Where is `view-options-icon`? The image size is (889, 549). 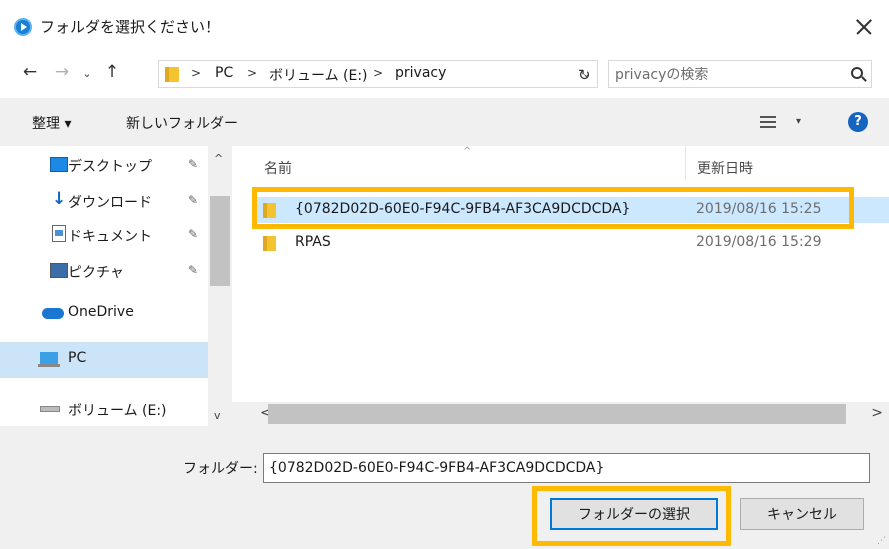 view-options-icon is located at coordinates (768, 122).